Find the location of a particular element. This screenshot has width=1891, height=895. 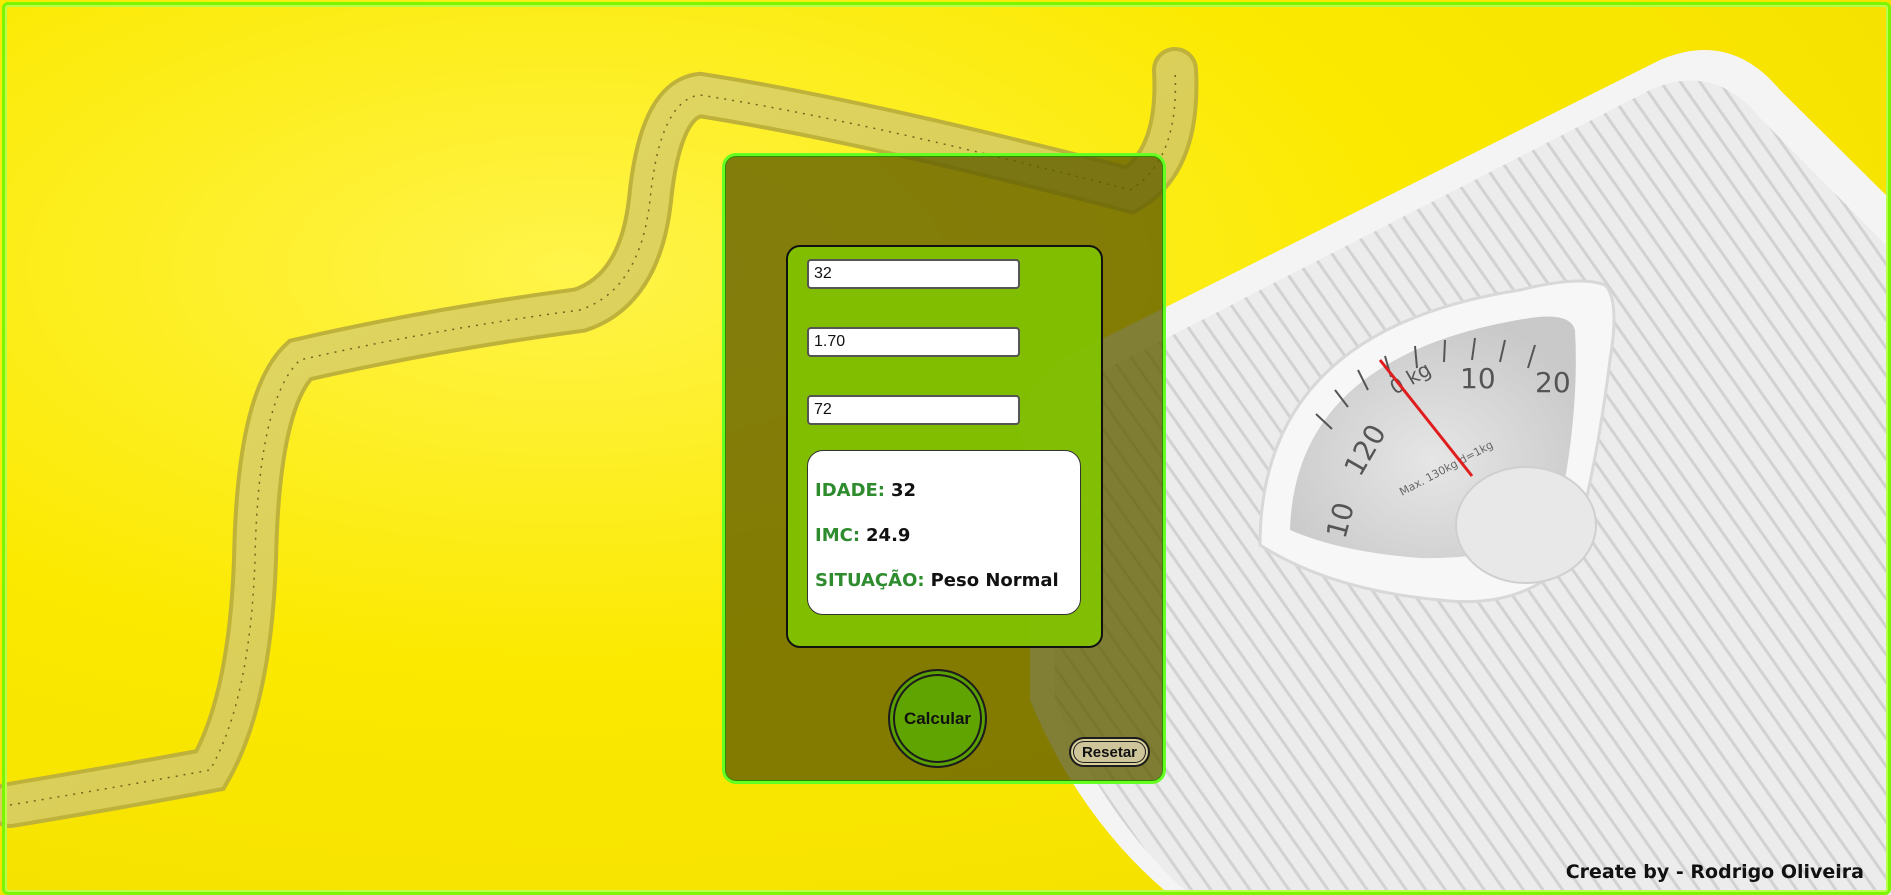

svg-text: 20 is located at coordinates (1553, 382).